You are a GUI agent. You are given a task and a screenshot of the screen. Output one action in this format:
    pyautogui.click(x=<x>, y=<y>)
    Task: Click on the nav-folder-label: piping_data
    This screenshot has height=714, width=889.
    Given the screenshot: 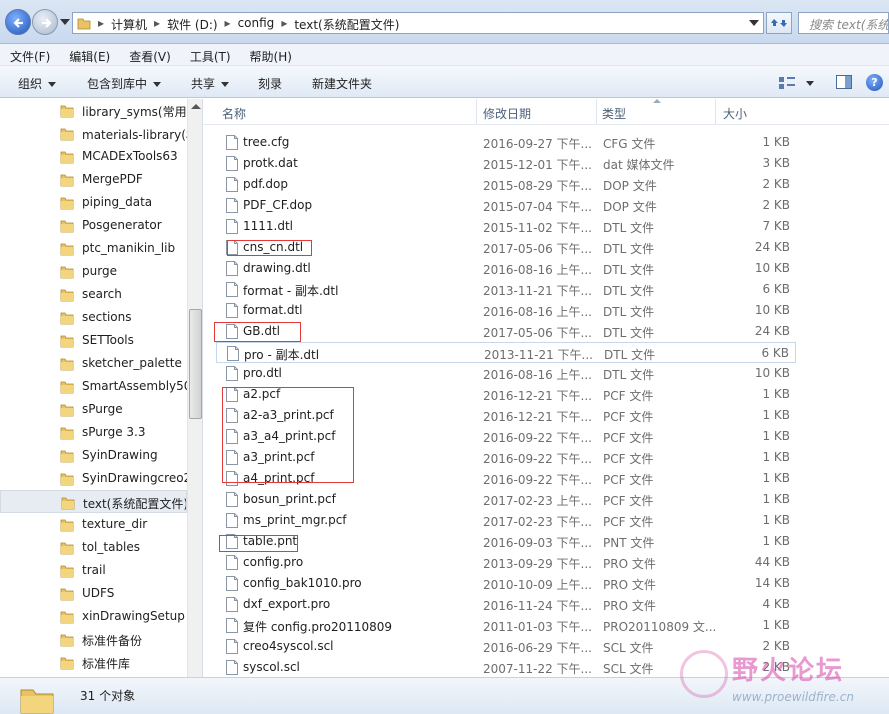 What is the action you would take?
    pyautogui.click(x=117, y=202)
    